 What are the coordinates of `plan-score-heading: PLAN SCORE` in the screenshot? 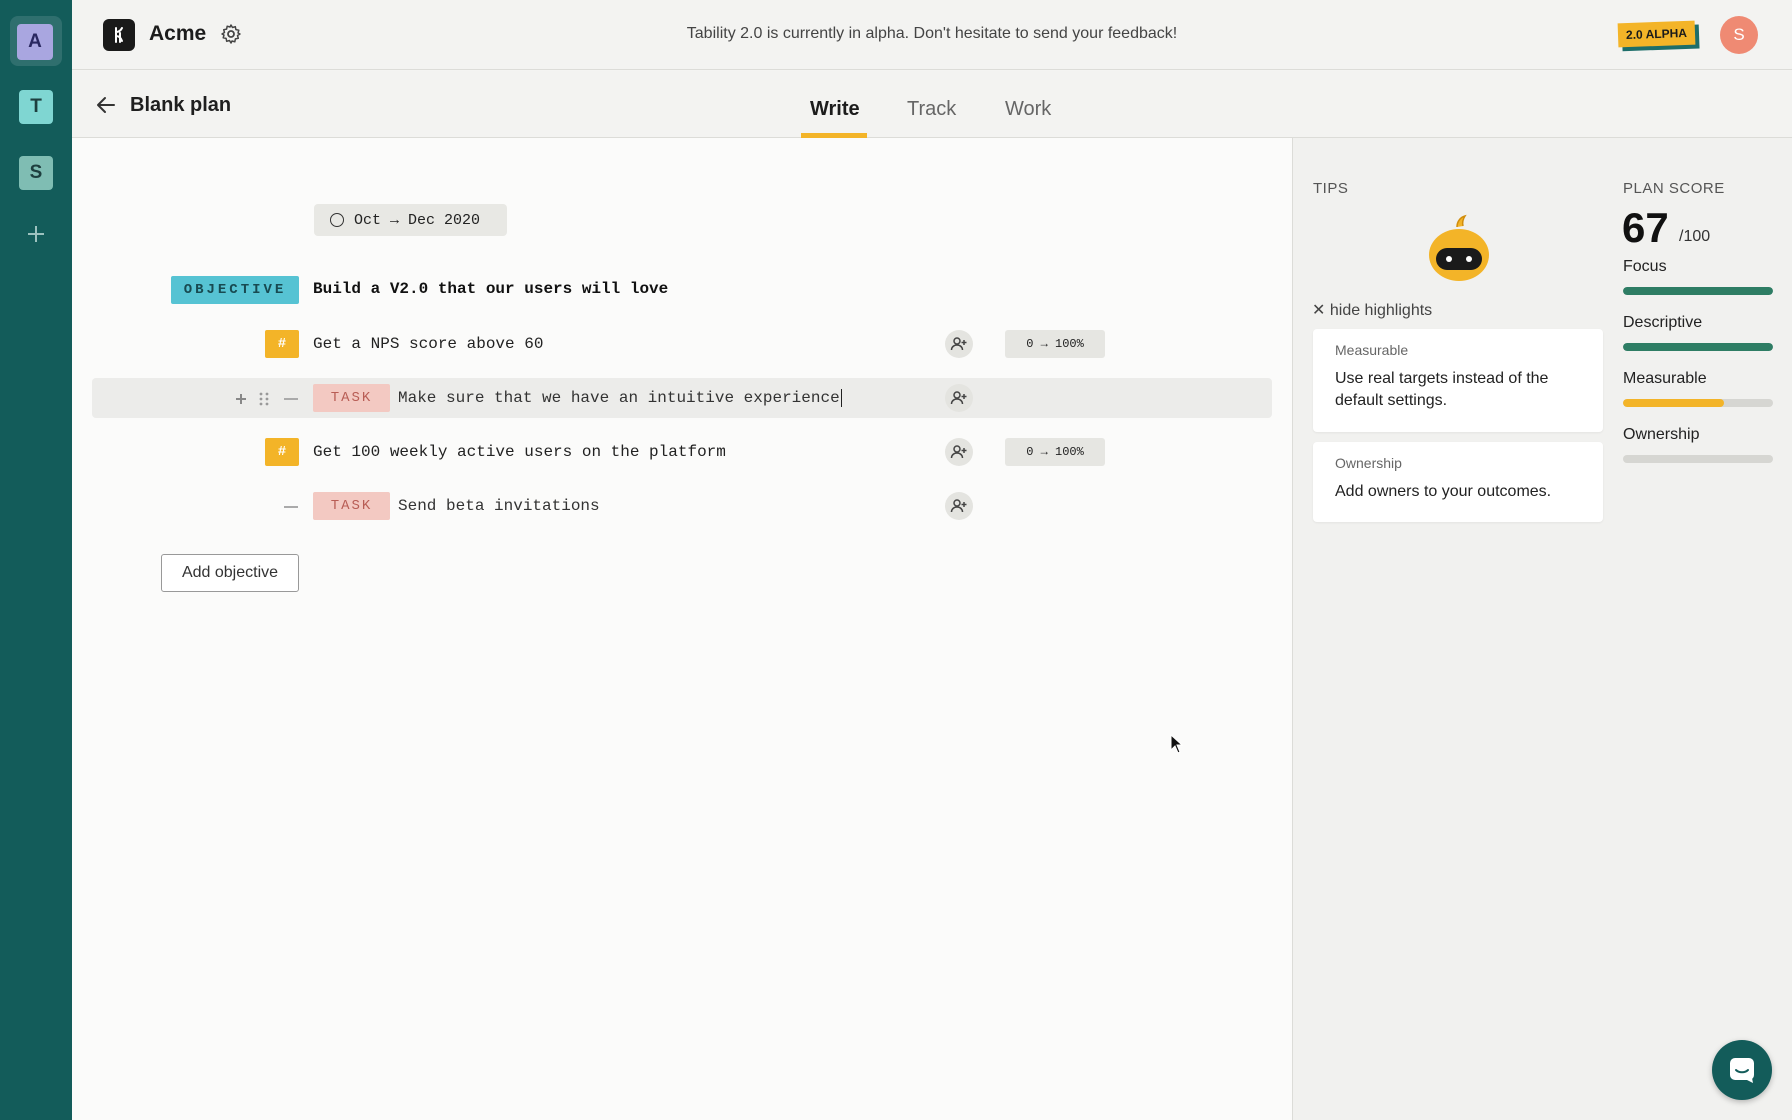 It's located at (1674, 188).